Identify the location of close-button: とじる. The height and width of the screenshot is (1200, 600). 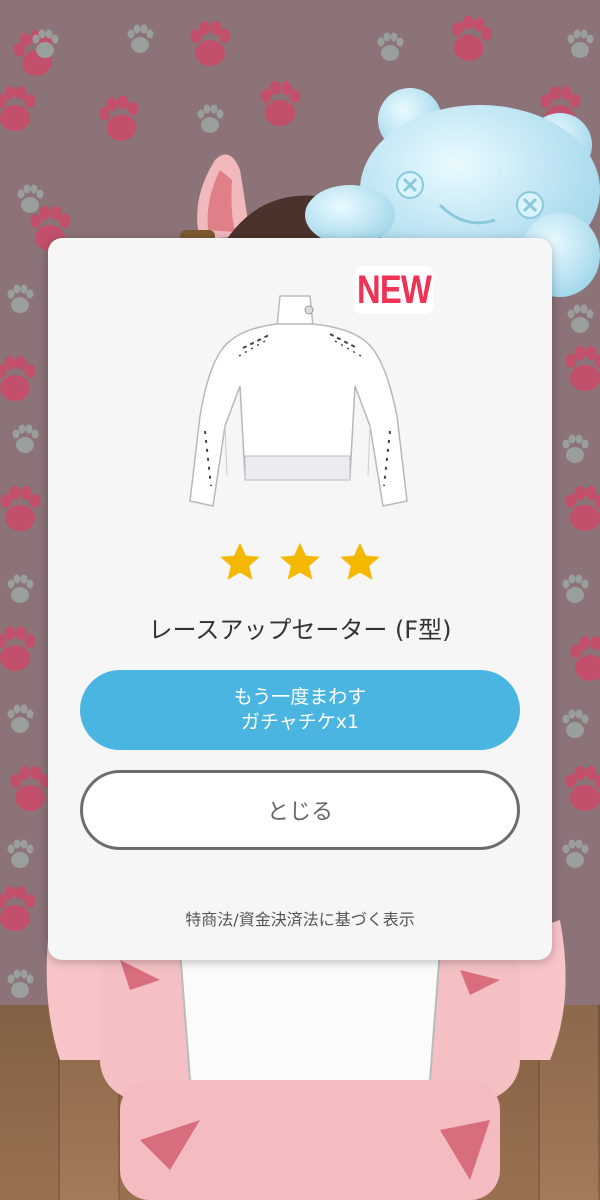
(300, 810).